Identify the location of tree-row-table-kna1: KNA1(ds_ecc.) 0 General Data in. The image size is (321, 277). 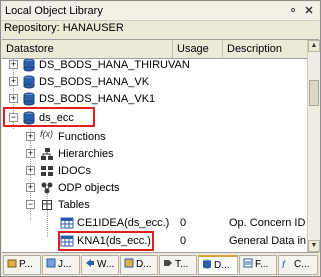
(154, 241).